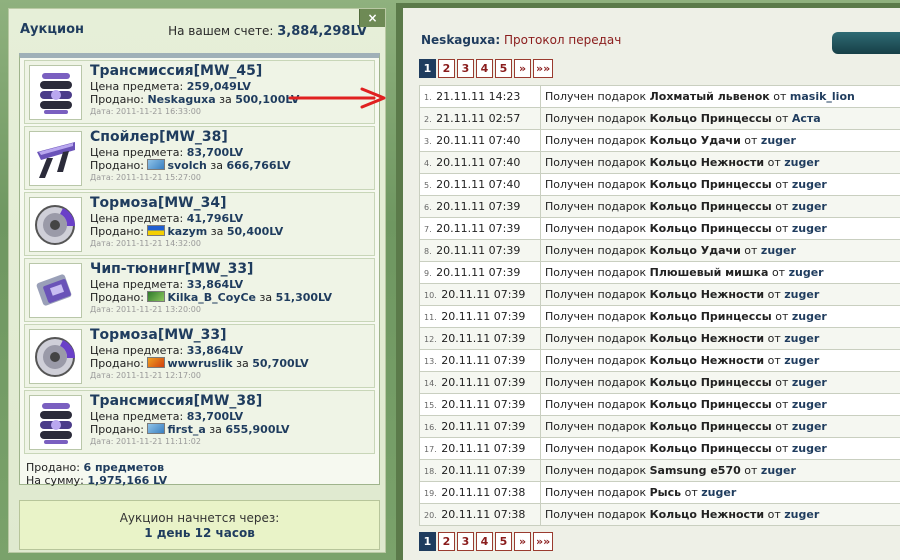 The height and width of the screenshot is (560, 900). What do you see at coordinates (186, 165) in the screenshot?
I see `lot-buyer-link: svolch` at bounding box center [186, 165].